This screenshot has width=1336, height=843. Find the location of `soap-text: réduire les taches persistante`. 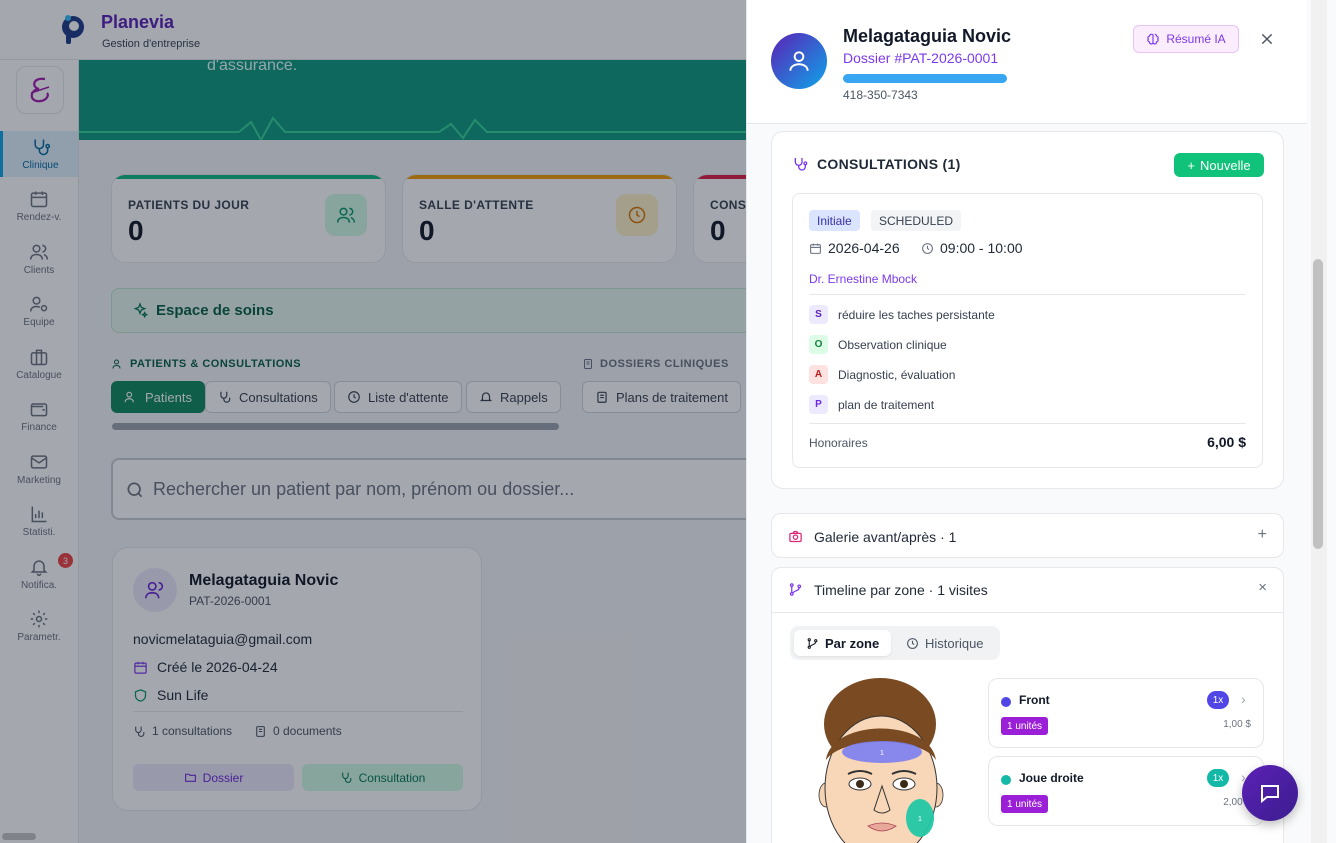

soap-text: réduire les taches persistante is located at coordinates (916, 314).